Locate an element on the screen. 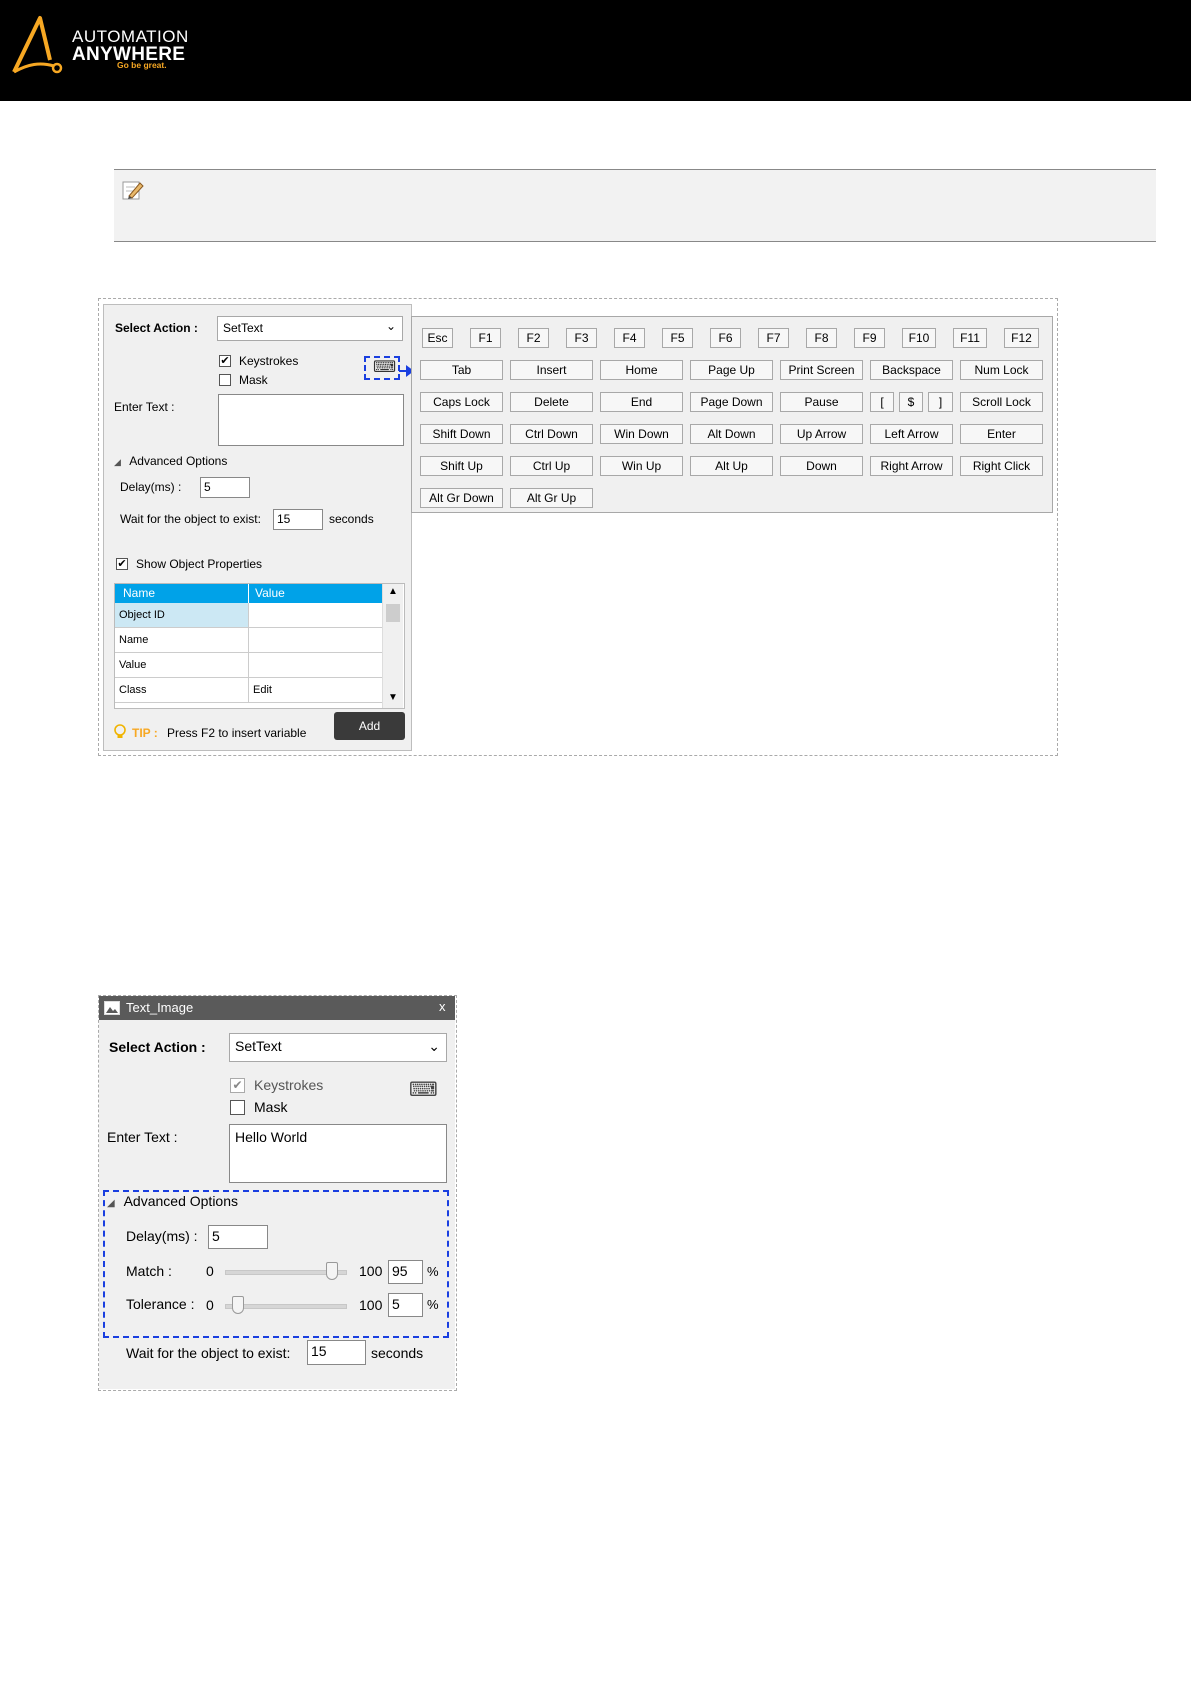  keystrokes-label: Keystrokes is located at coordinates (269, 361).